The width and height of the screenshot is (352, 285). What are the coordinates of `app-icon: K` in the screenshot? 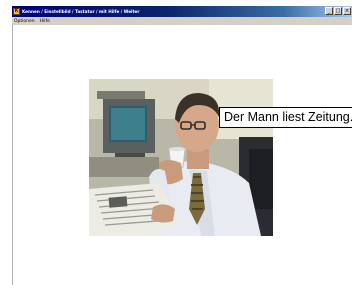 It's located at (16, 11).